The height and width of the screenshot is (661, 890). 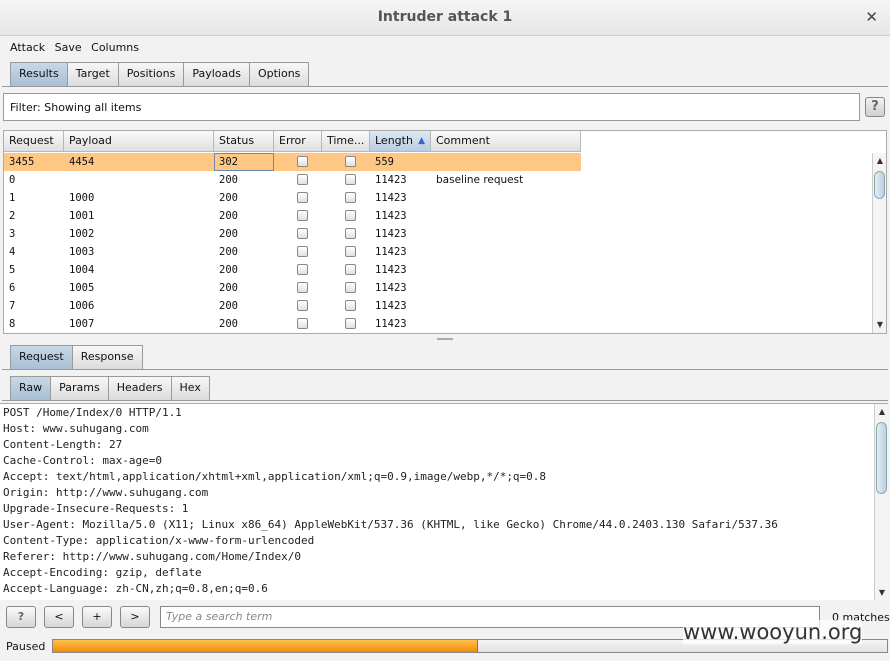 I want to click on splitter-grip-icon, so click(x=445, y=339).